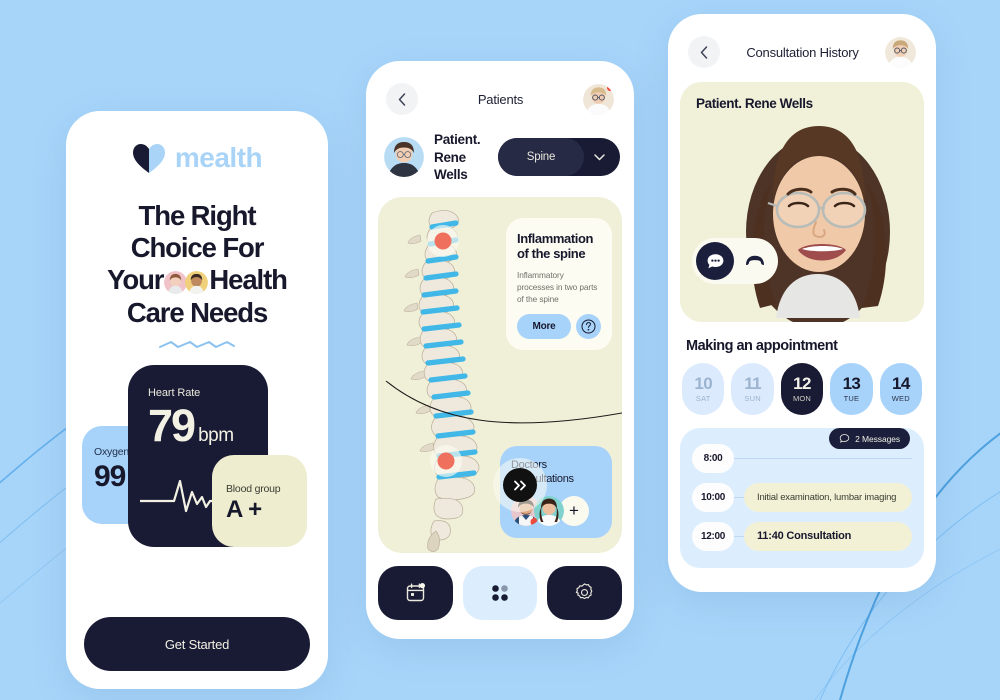  Describe the element at coordinates (802, 52) in the screenshot. I see `page-title: Consultation History` at that location.